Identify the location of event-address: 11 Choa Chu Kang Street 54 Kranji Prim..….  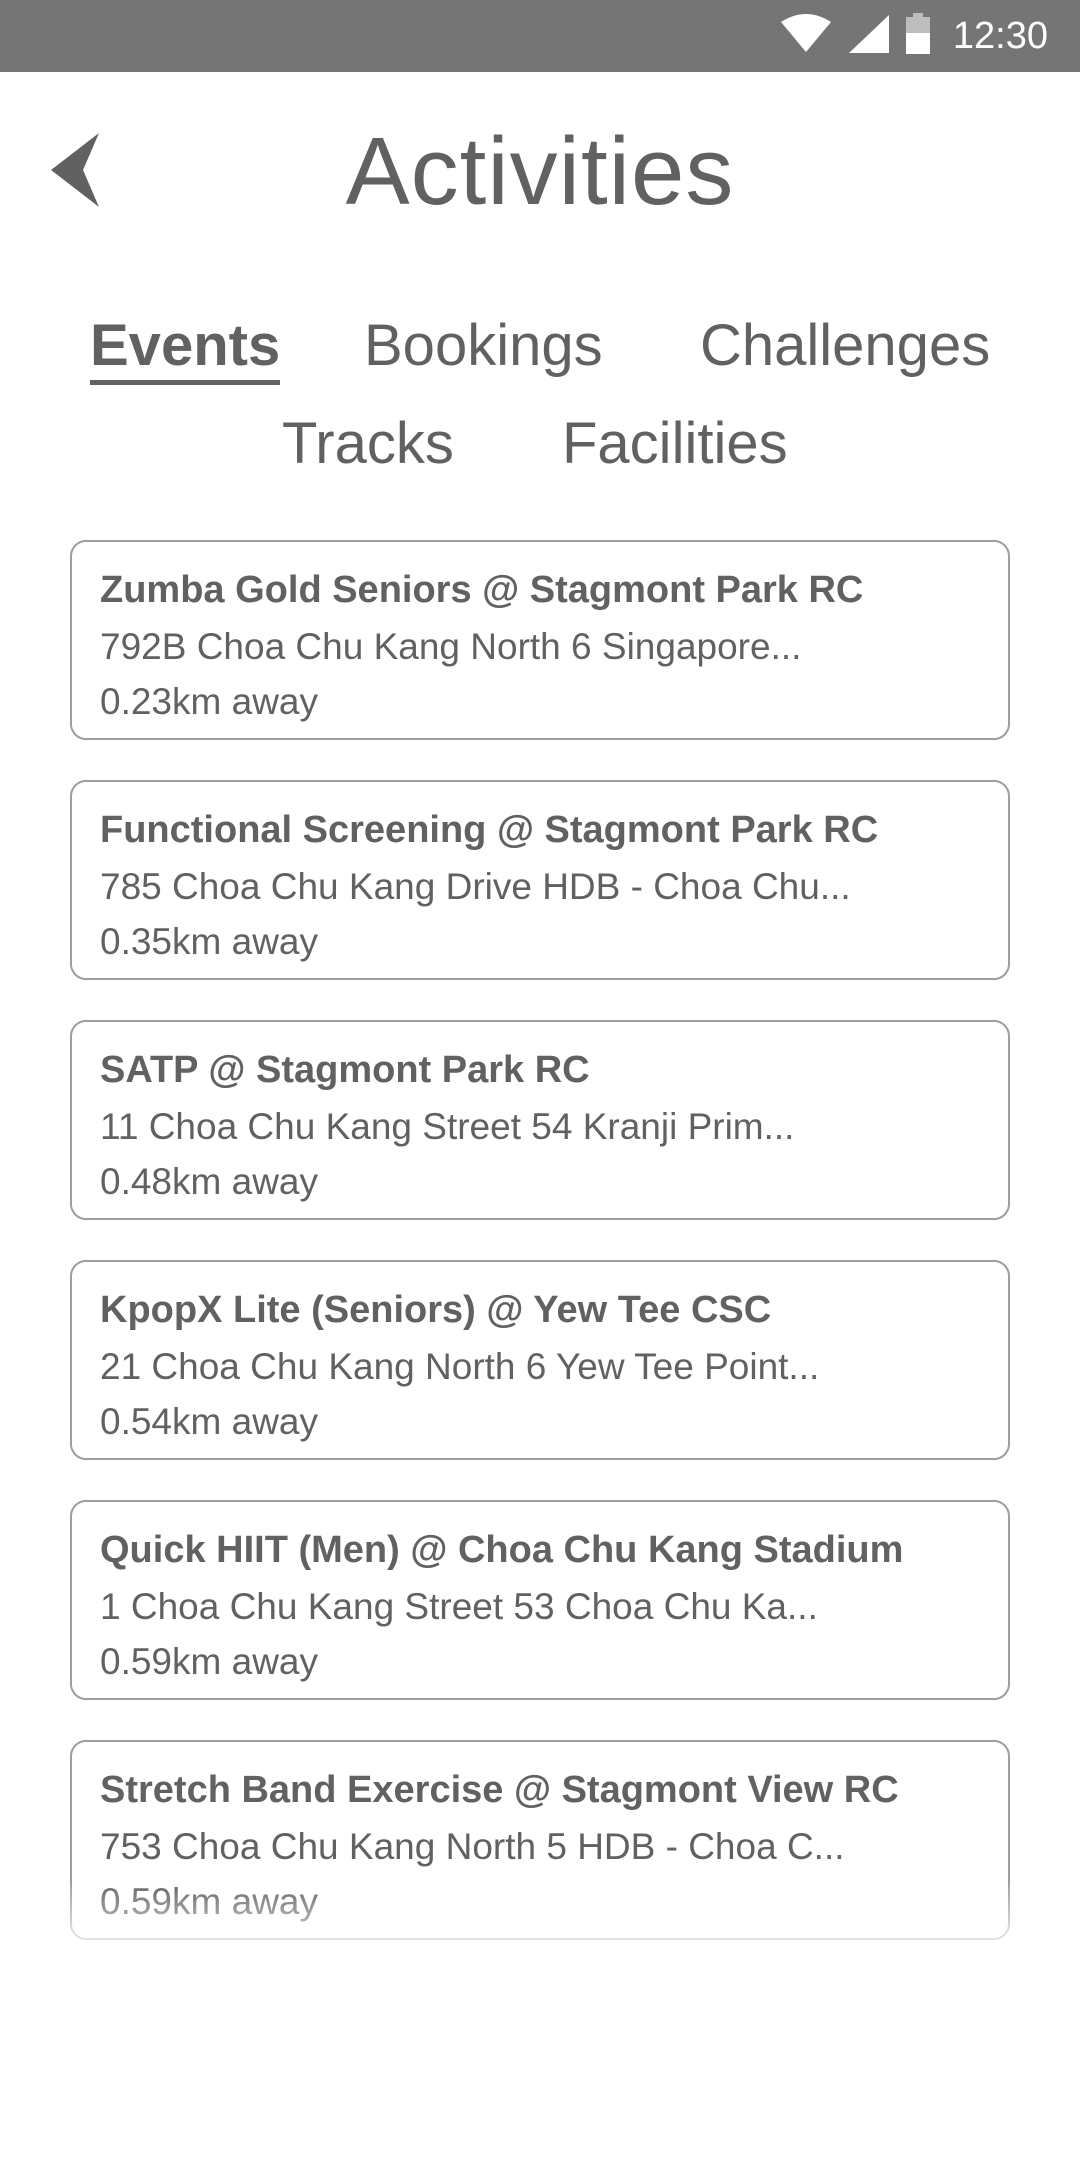
(447, 1126).